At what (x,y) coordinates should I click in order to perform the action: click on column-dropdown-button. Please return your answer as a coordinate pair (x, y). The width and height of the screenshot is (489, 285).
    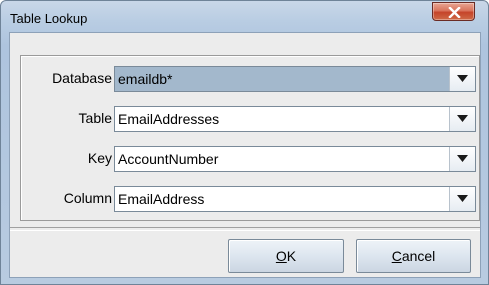
    Looking at the image, I should click on (462, 199).